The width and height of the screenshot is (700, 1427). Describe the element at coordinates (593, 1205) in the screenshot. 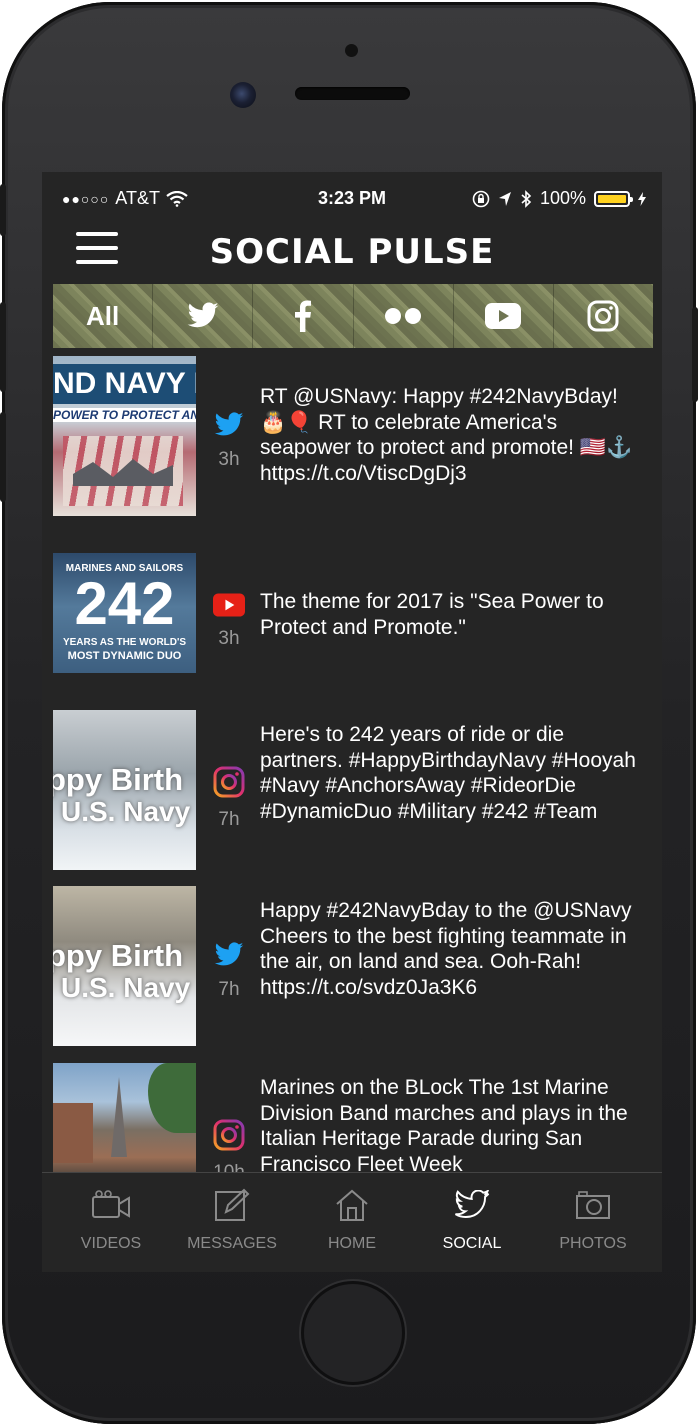

I see `camera-icon` at that location.